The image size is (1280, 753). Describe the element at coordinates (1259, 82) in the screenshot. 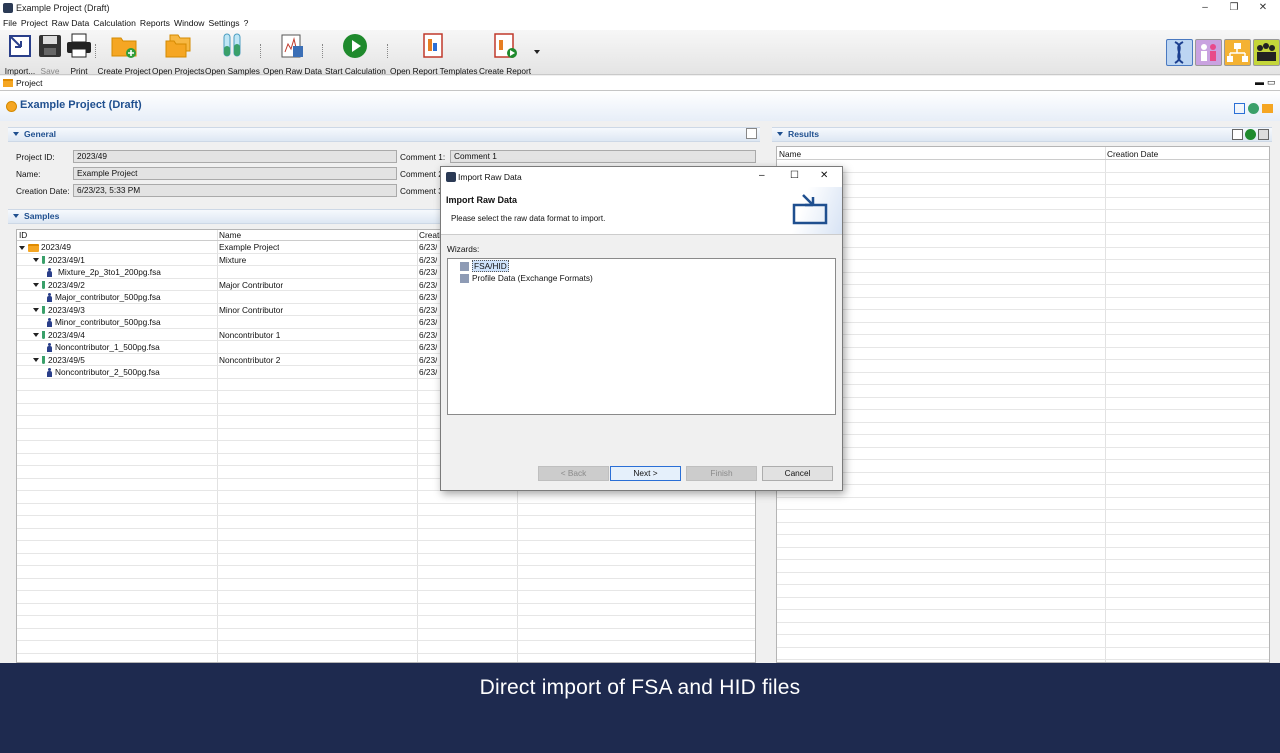

I see `minimize-view-icon: ▬` at that location.